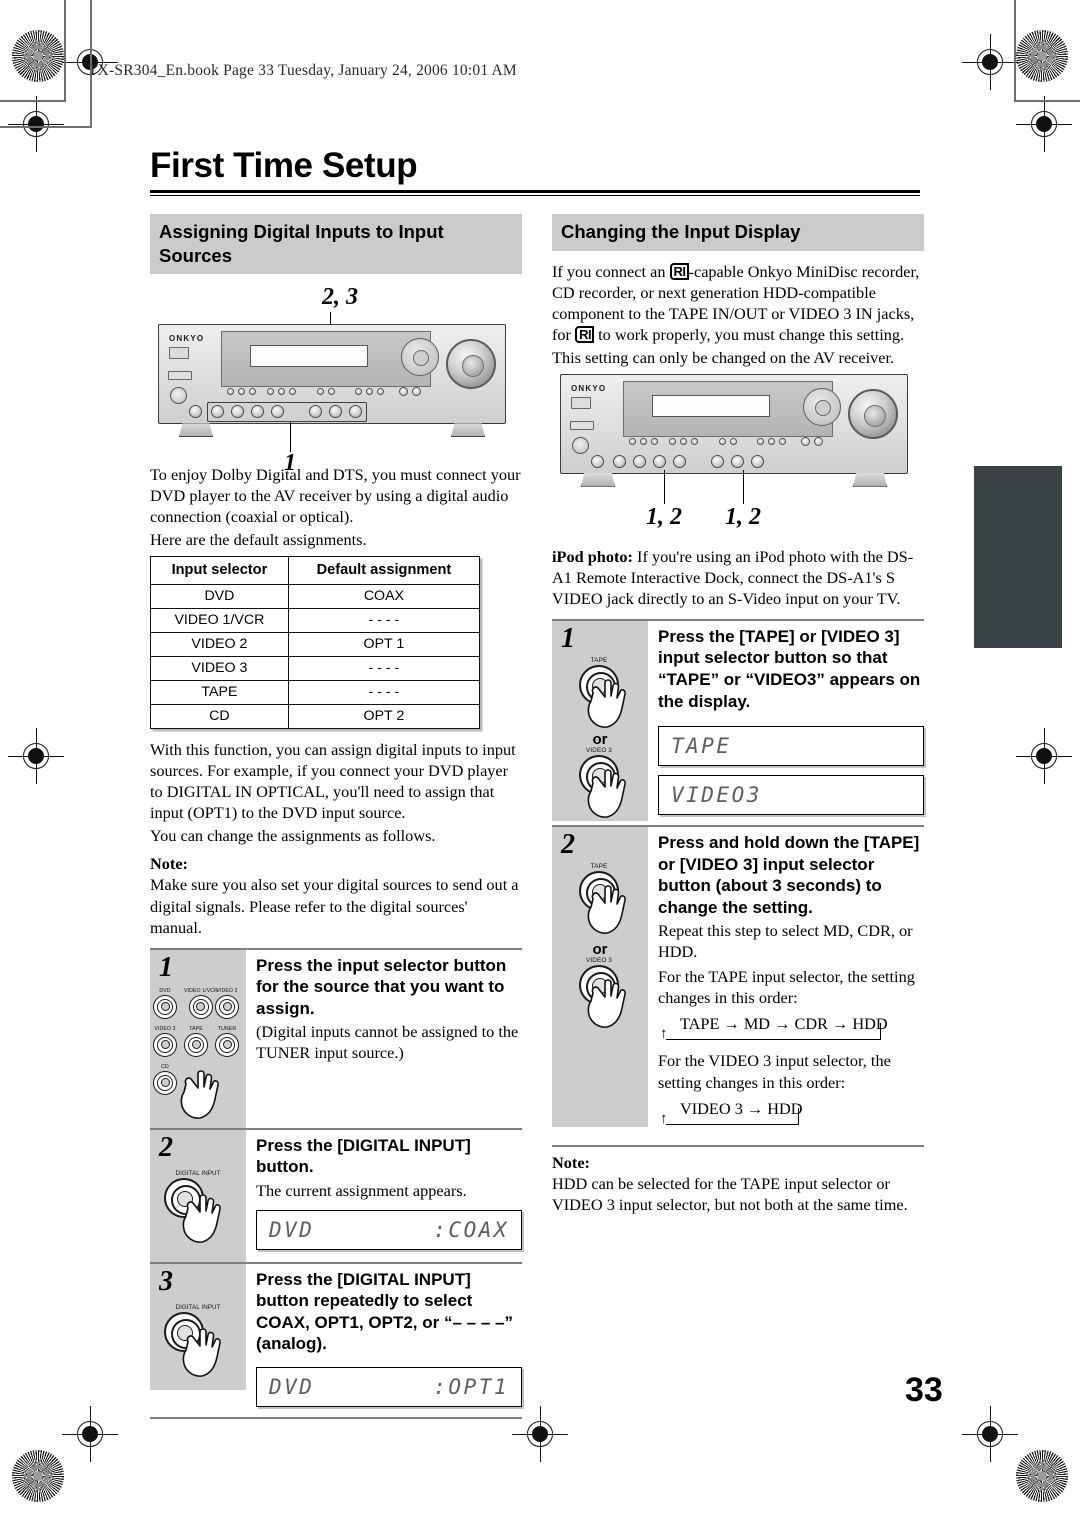  What do you see at coordinates (309, 356) in the screenshot?
I see `receiver-lcd` at bounding box center [309, 356].